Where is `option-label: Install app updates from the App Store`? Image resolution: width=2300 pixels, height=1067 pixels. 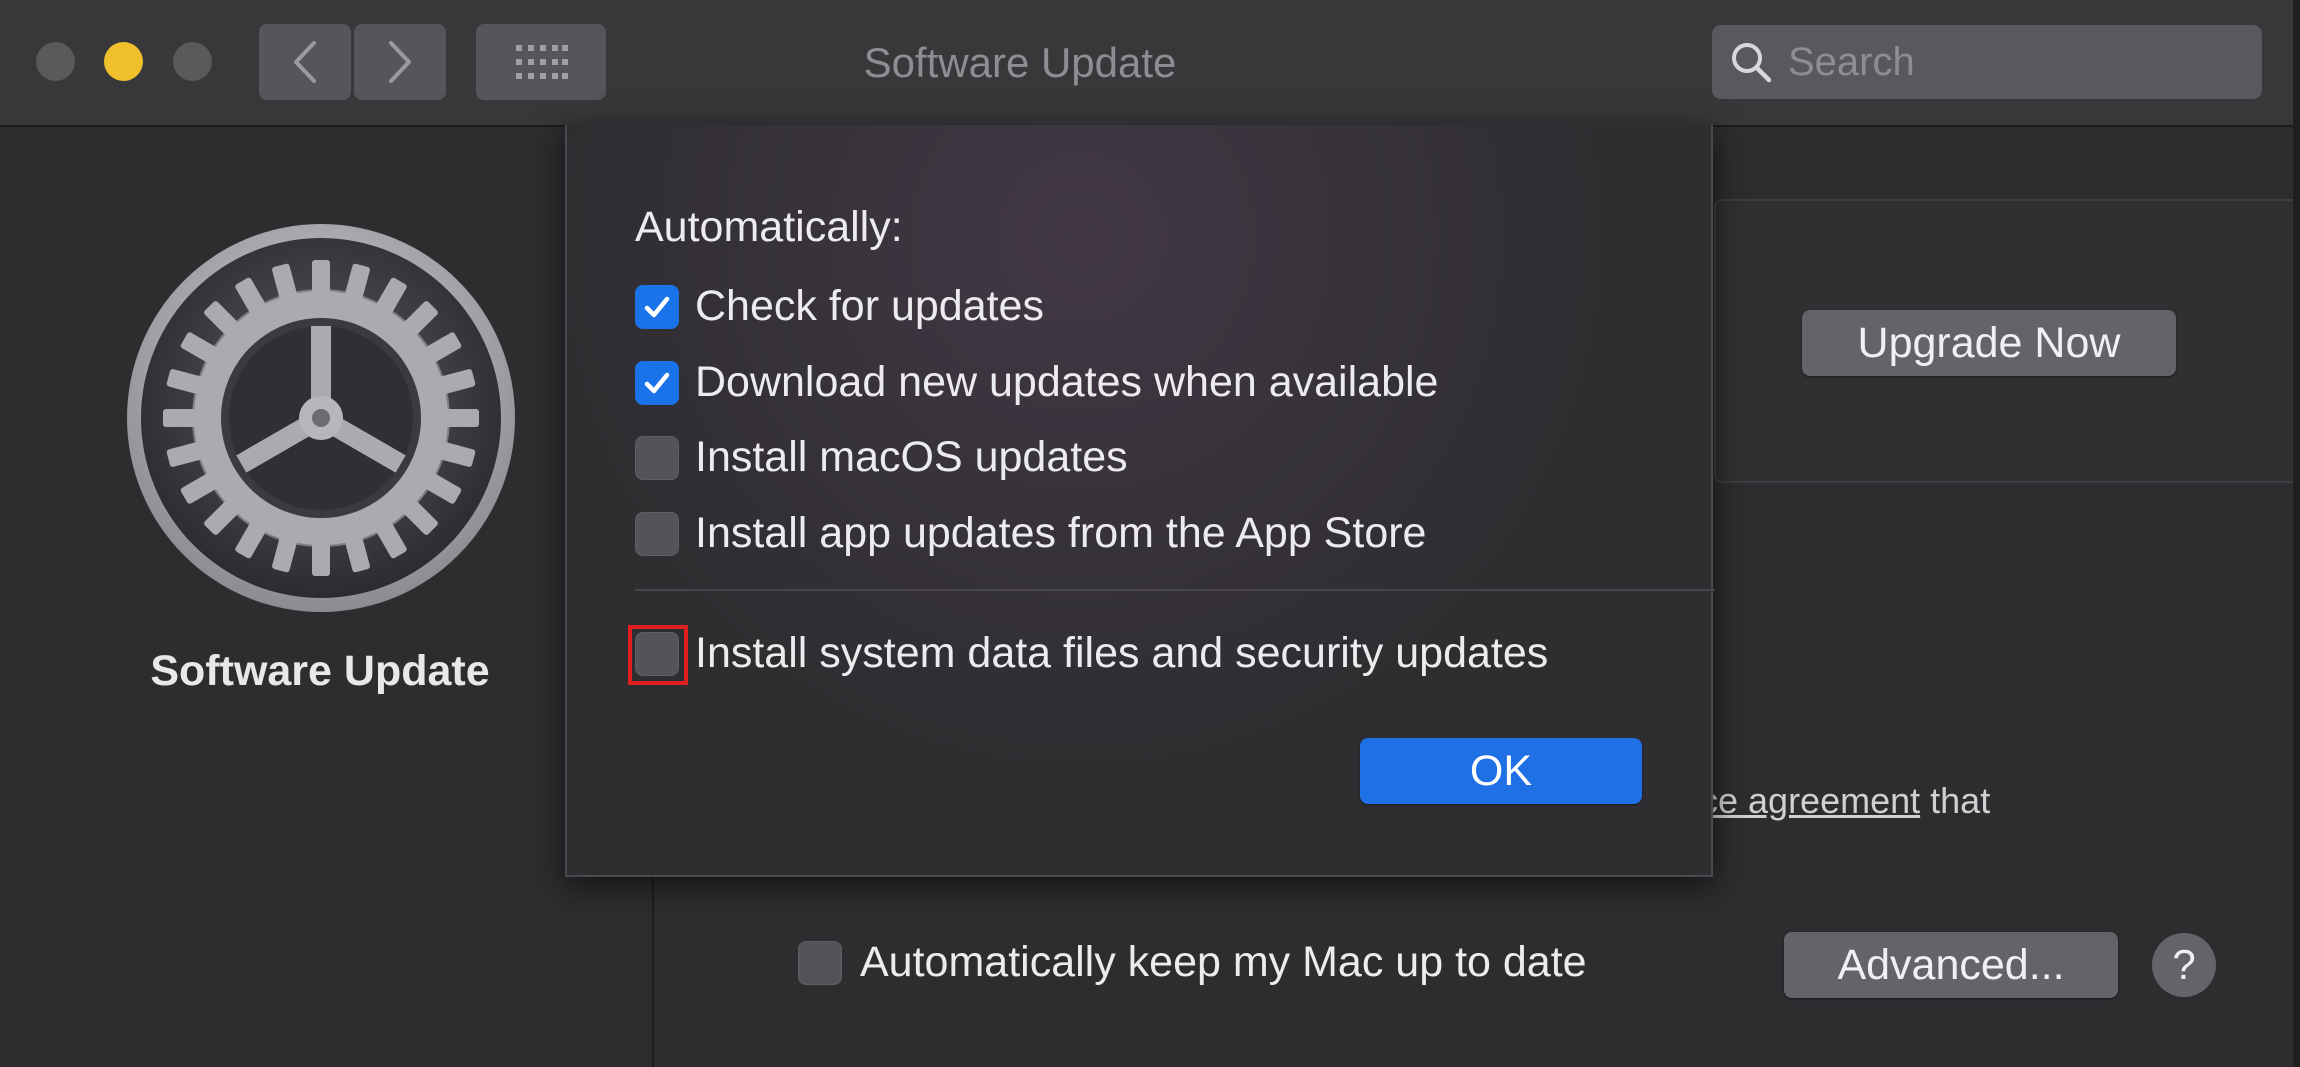 option-label: Install app updates from the App Store is located at coordinates (1061, 533).